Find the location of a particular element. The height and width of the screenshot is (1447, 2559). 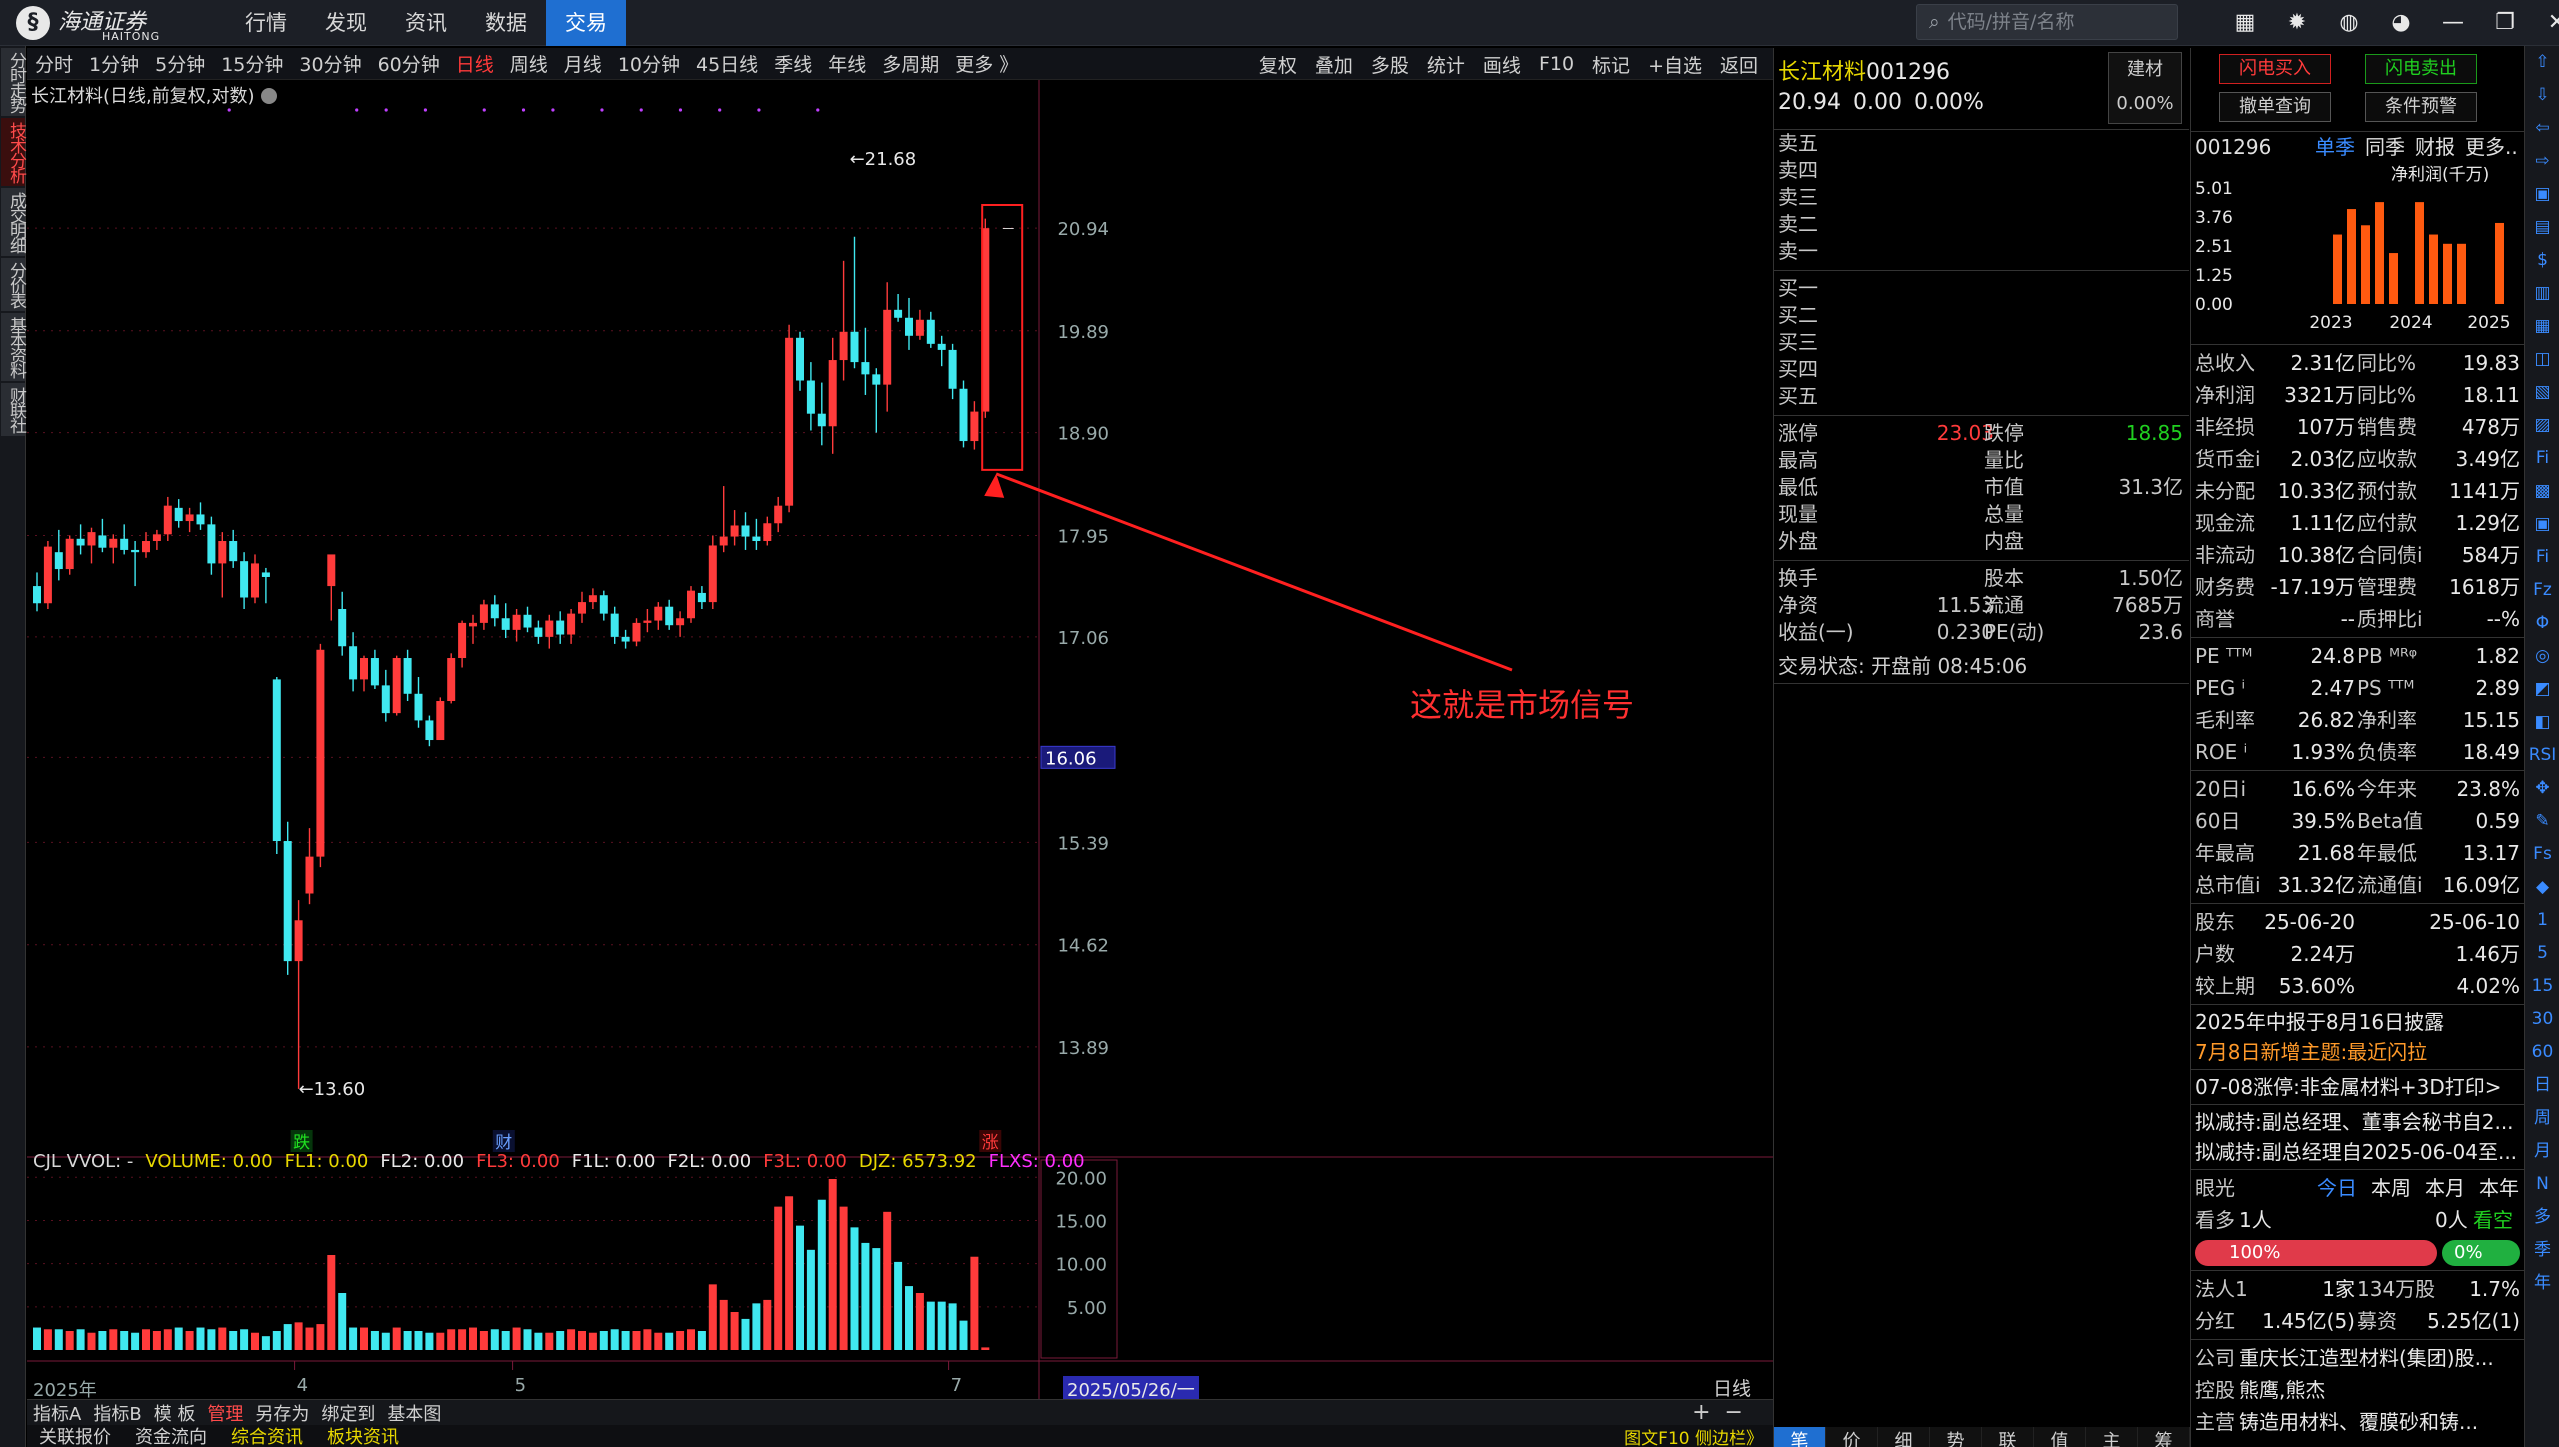

indicator-btn-1: 指标B is located at coordinates (117, 1413).